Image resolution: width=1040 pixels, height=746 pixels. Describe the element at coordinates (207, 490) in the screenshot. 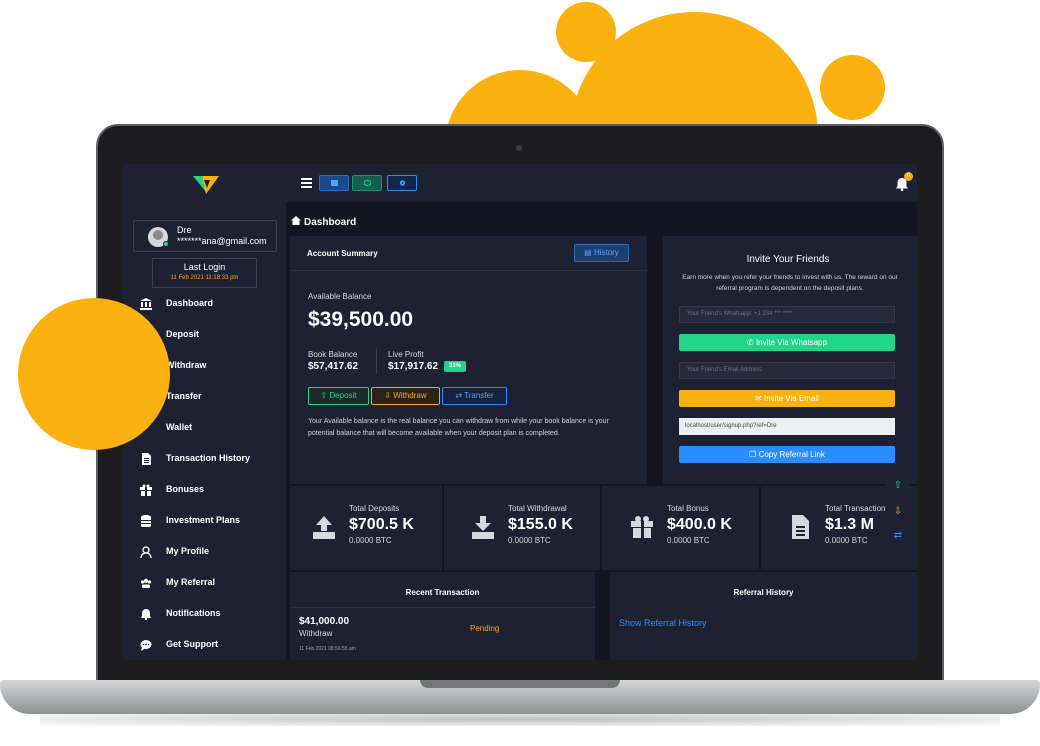

I see `sidebar-item-bonuses: Bonuses` at that location.